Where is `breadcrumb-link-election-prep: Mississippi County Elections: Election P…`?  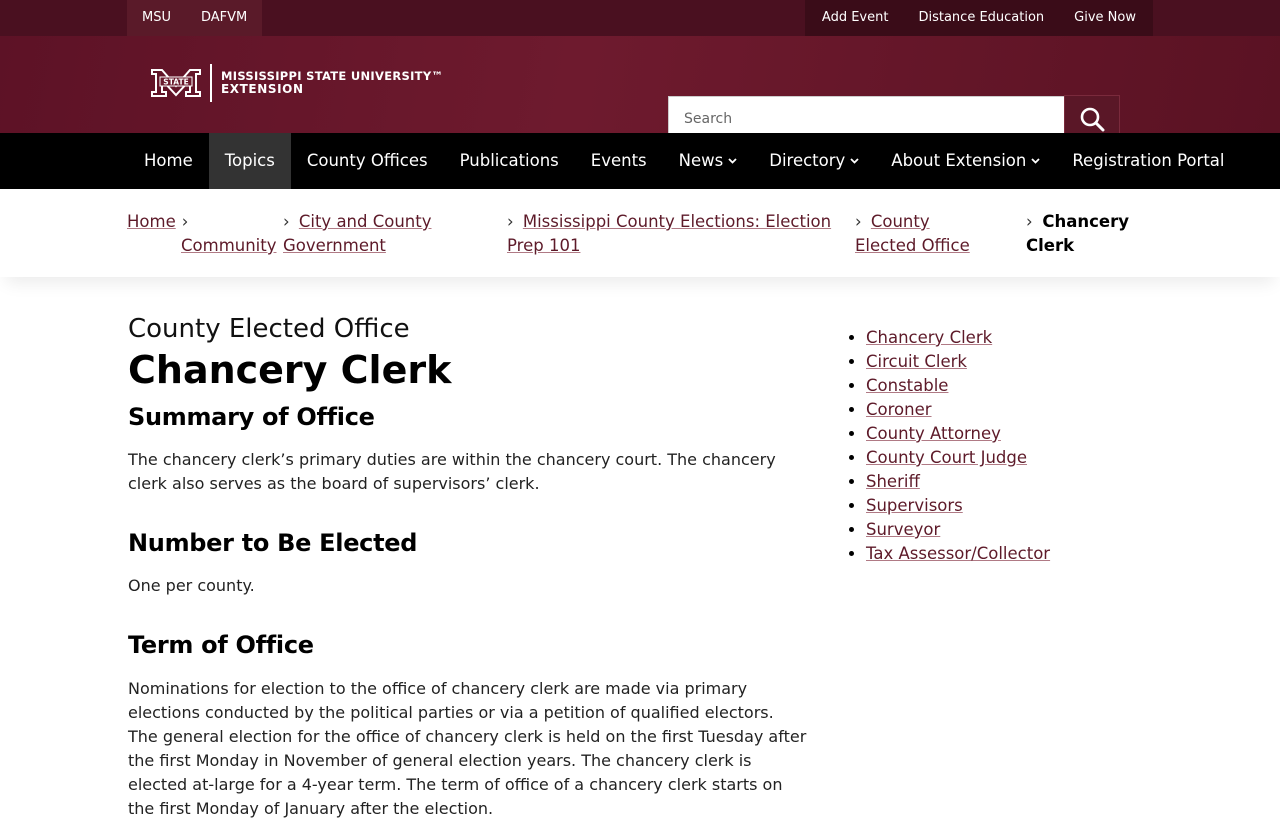
breadcrumb-link-election-prep: Mississippi County Elections: Election P… is located at coordinates (669, 233).